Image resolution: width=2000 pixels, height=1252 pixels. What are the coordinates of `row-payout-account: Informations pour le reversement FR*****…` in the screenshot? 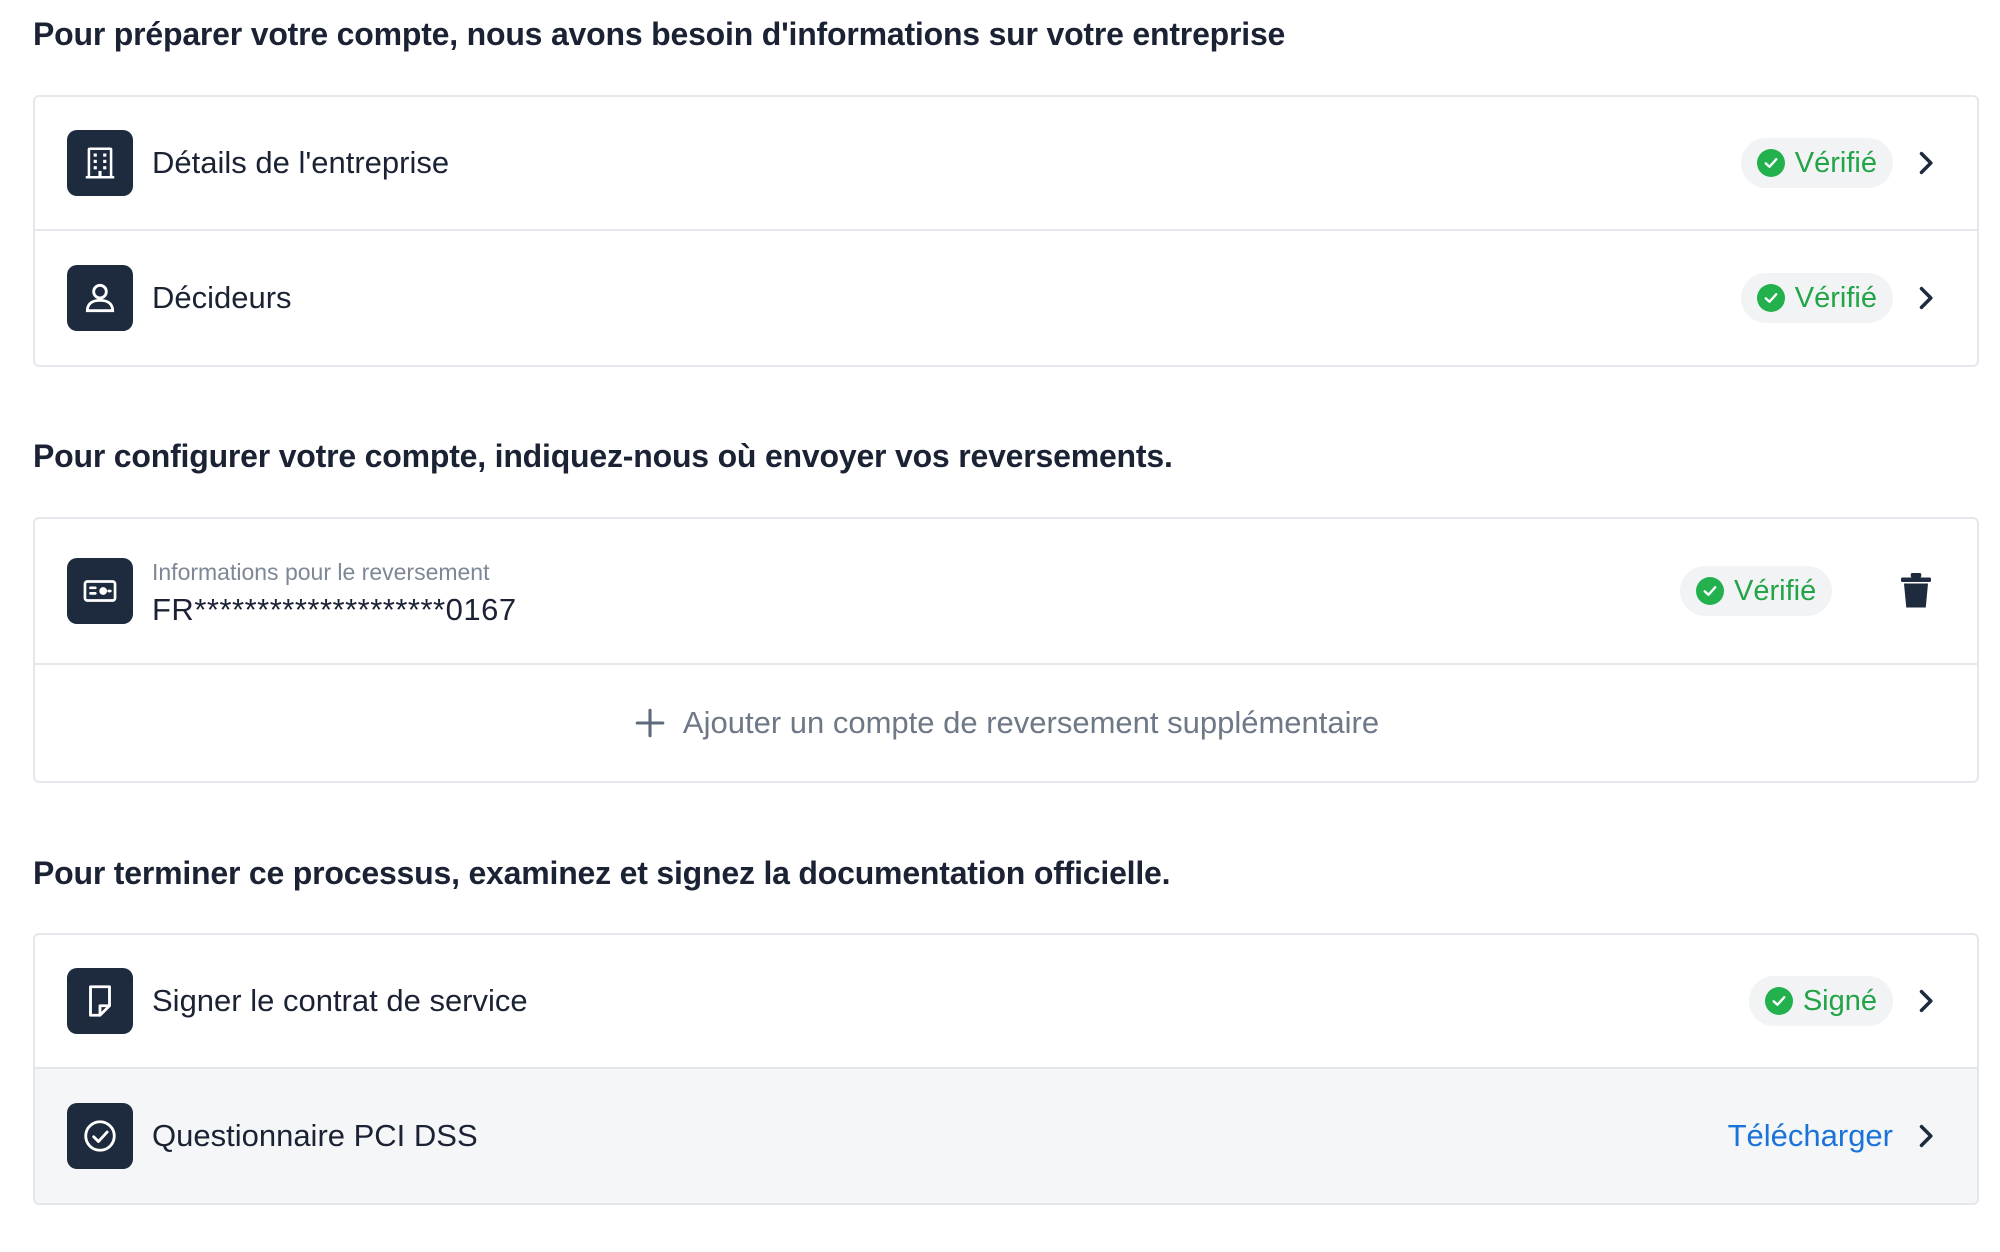 It's located at (1006, 592).